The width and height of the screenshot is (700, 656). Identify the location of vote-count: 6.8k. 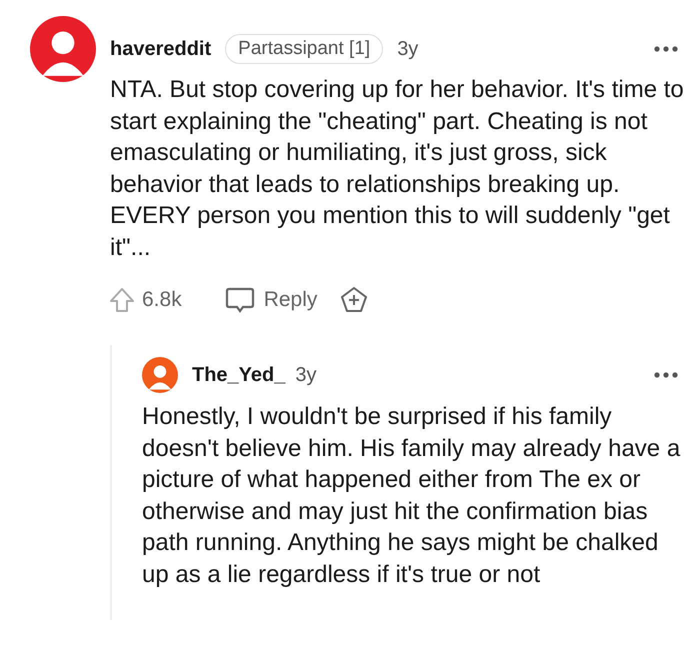
(162, 300).